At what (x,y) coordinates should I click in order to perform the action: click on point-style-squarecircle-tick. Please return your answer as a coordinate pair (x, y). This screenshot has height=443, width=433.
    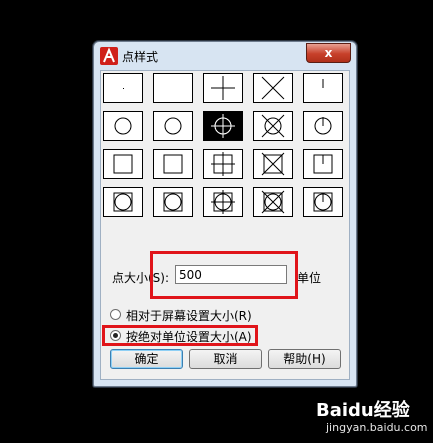
    Looking at the image, I should click on (323, 202).